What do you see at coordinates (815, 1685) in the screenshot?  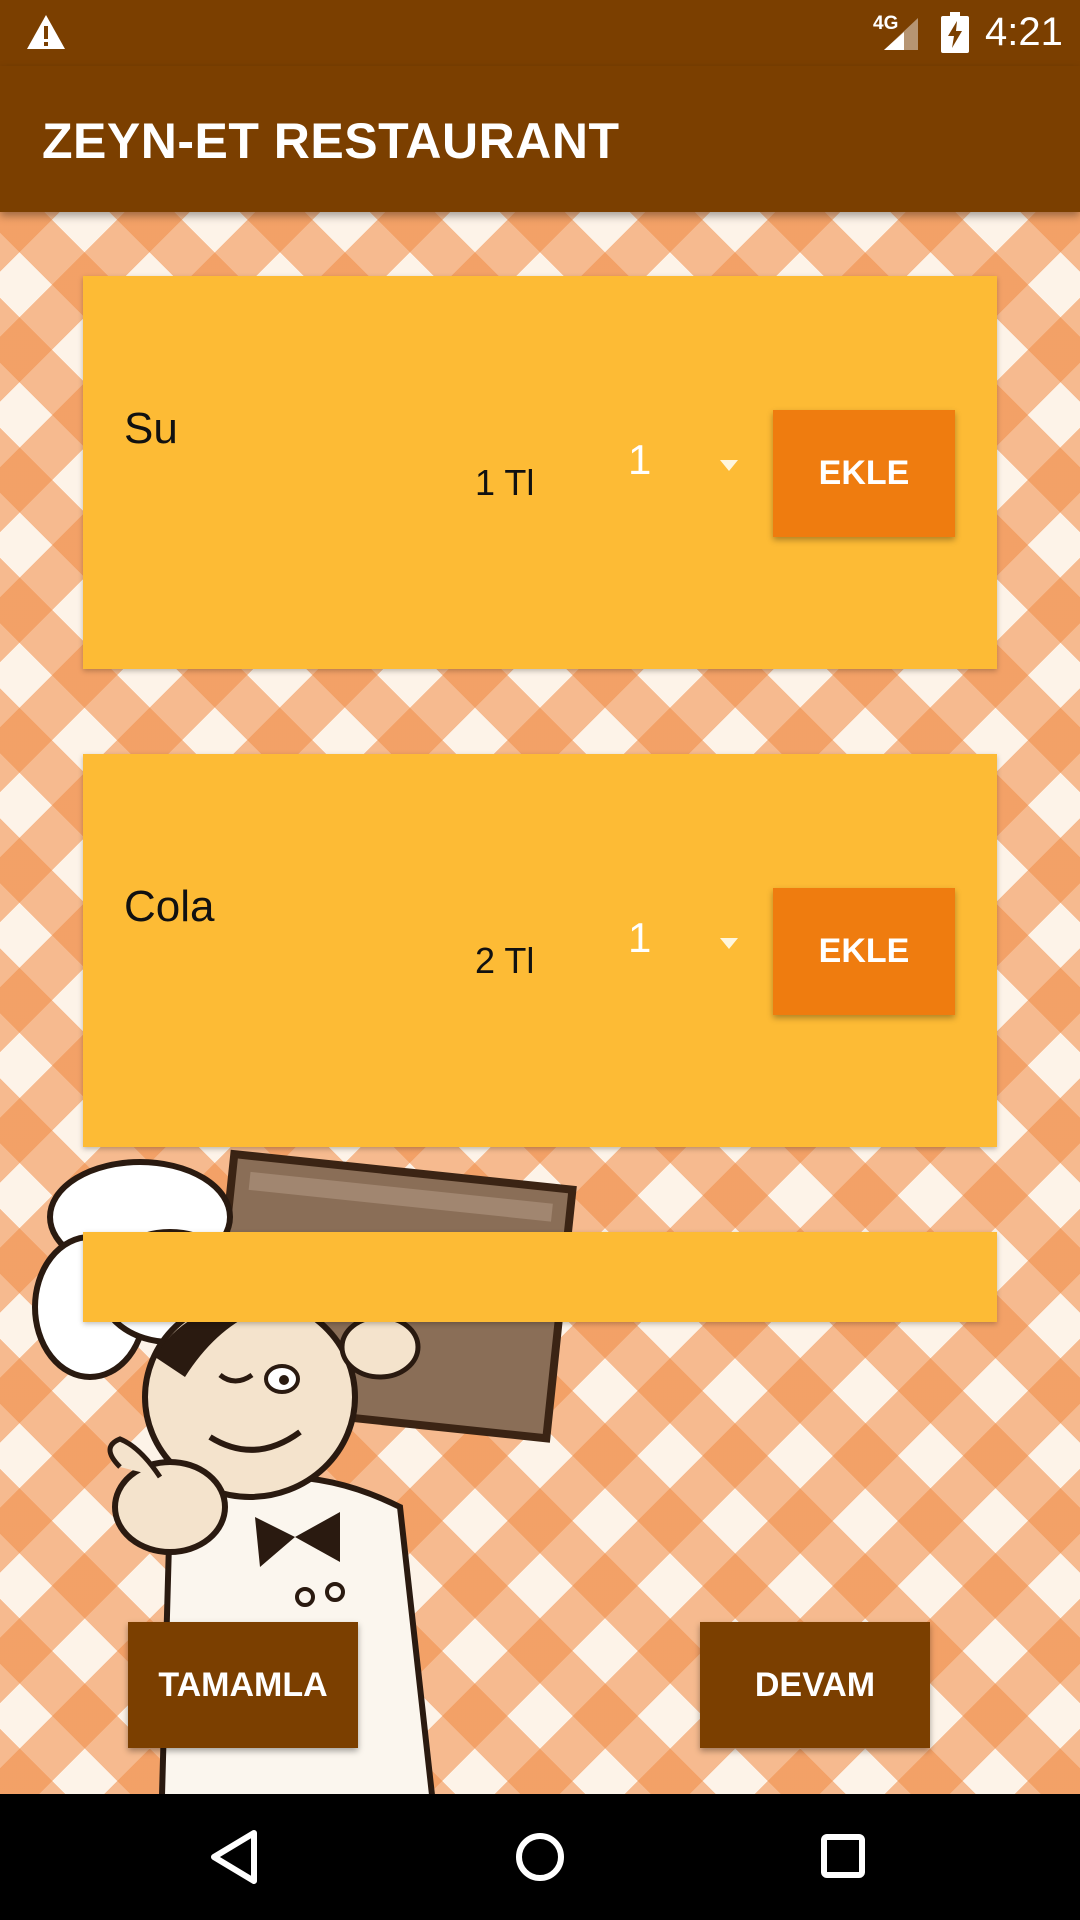 I see `continue-button: DEVAM` at bounding box center [815, 1685].